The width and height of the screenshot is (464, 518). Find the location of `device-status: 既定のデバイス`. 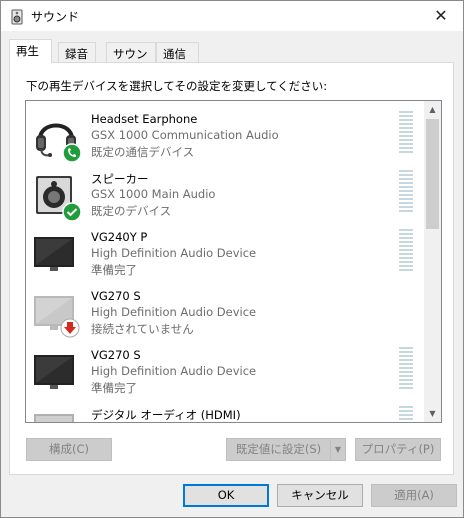

device-status: 既定のデバイス is located at coordinates (131, 211).